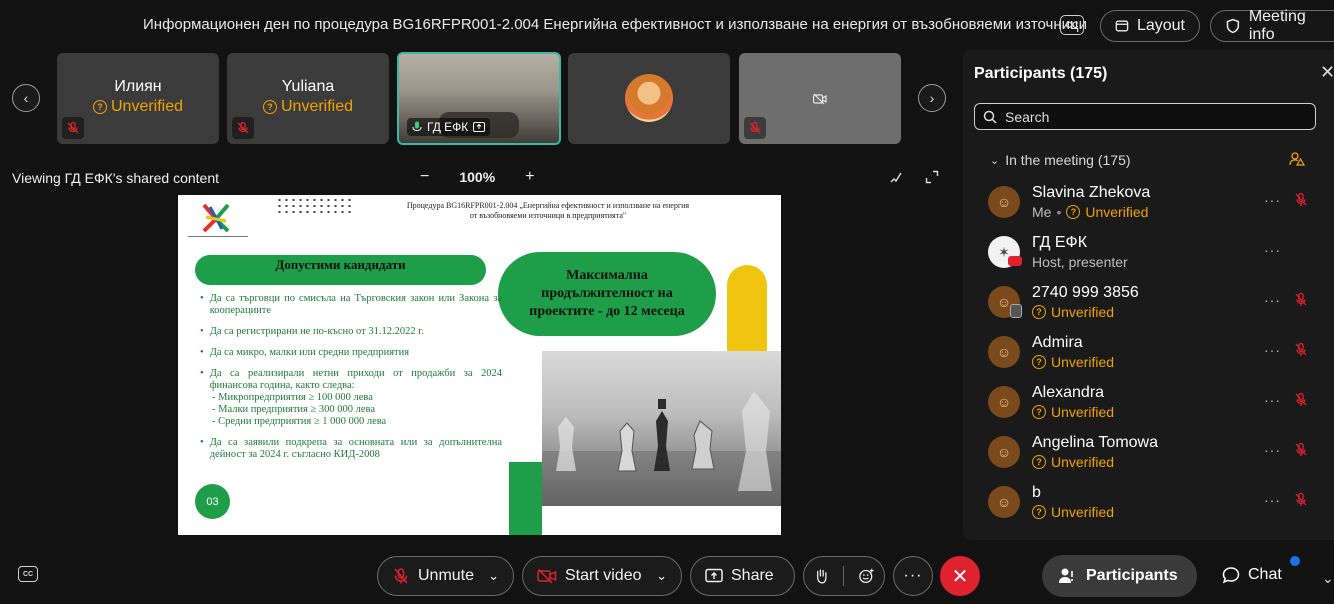 The image size is (1334, 604). What do you see at coordinates (714, 575) in the screenshot?
I see `share-screen-icon` at bounding box center [714, 575].